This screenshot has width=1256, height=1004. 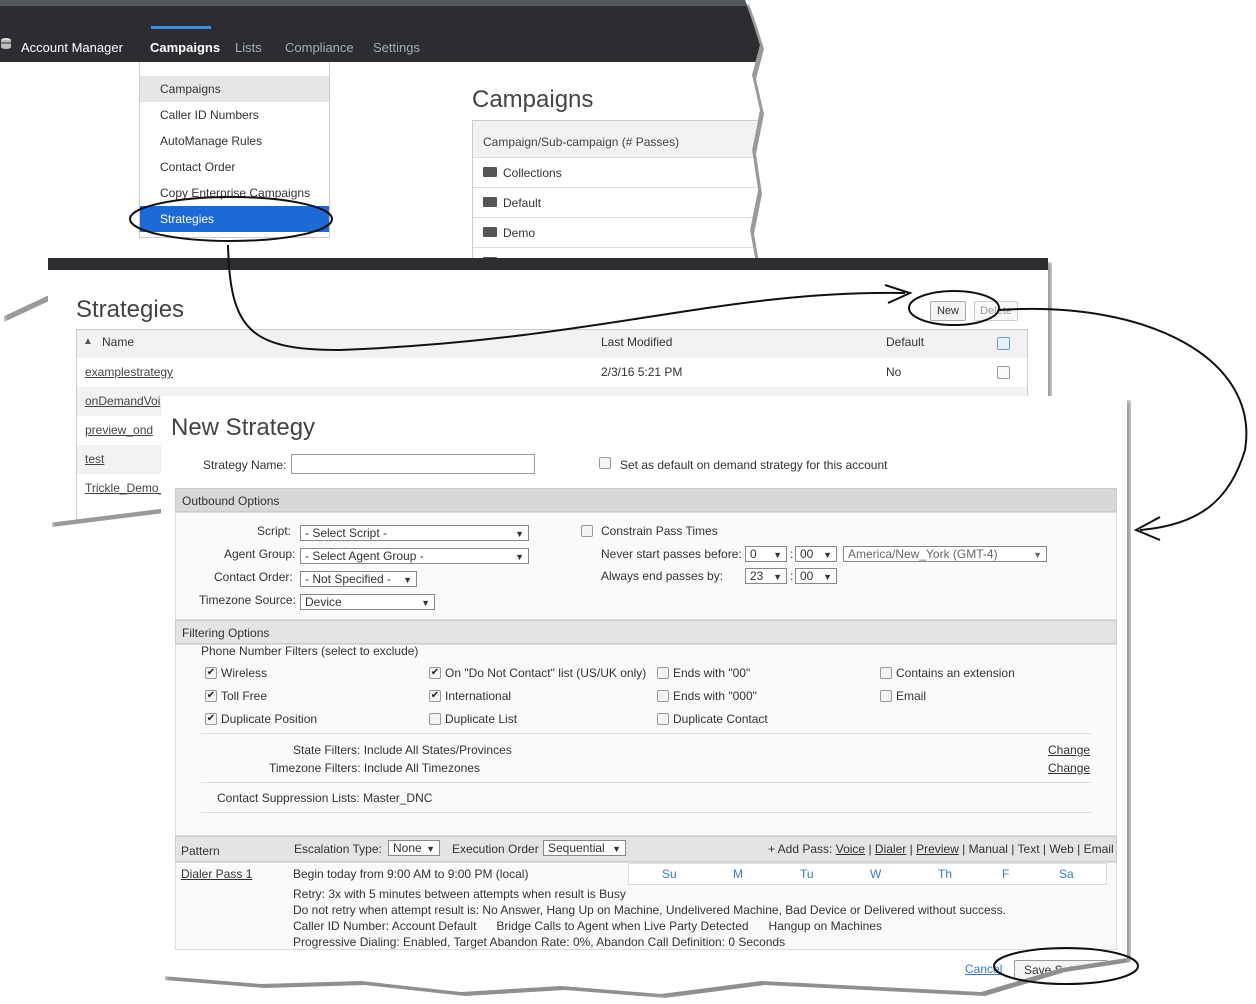 I want to click on filter-label: Ends with "00", so click(x=712, y=673).